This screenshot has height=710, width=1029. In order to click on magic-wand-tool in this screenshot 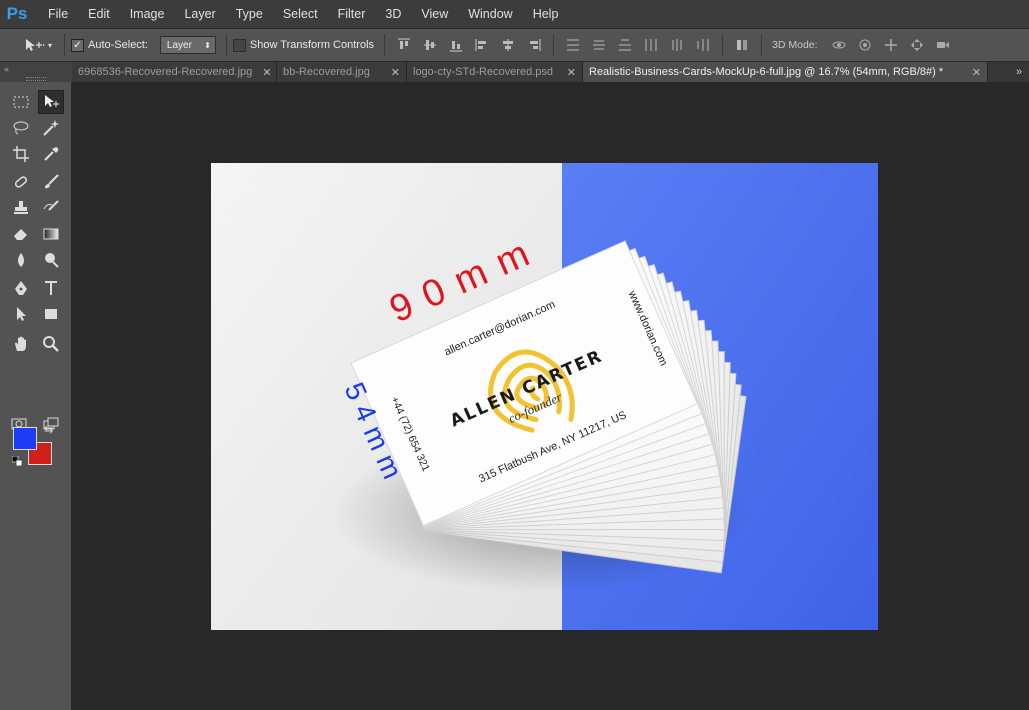, I will do `click(51, 128)`.